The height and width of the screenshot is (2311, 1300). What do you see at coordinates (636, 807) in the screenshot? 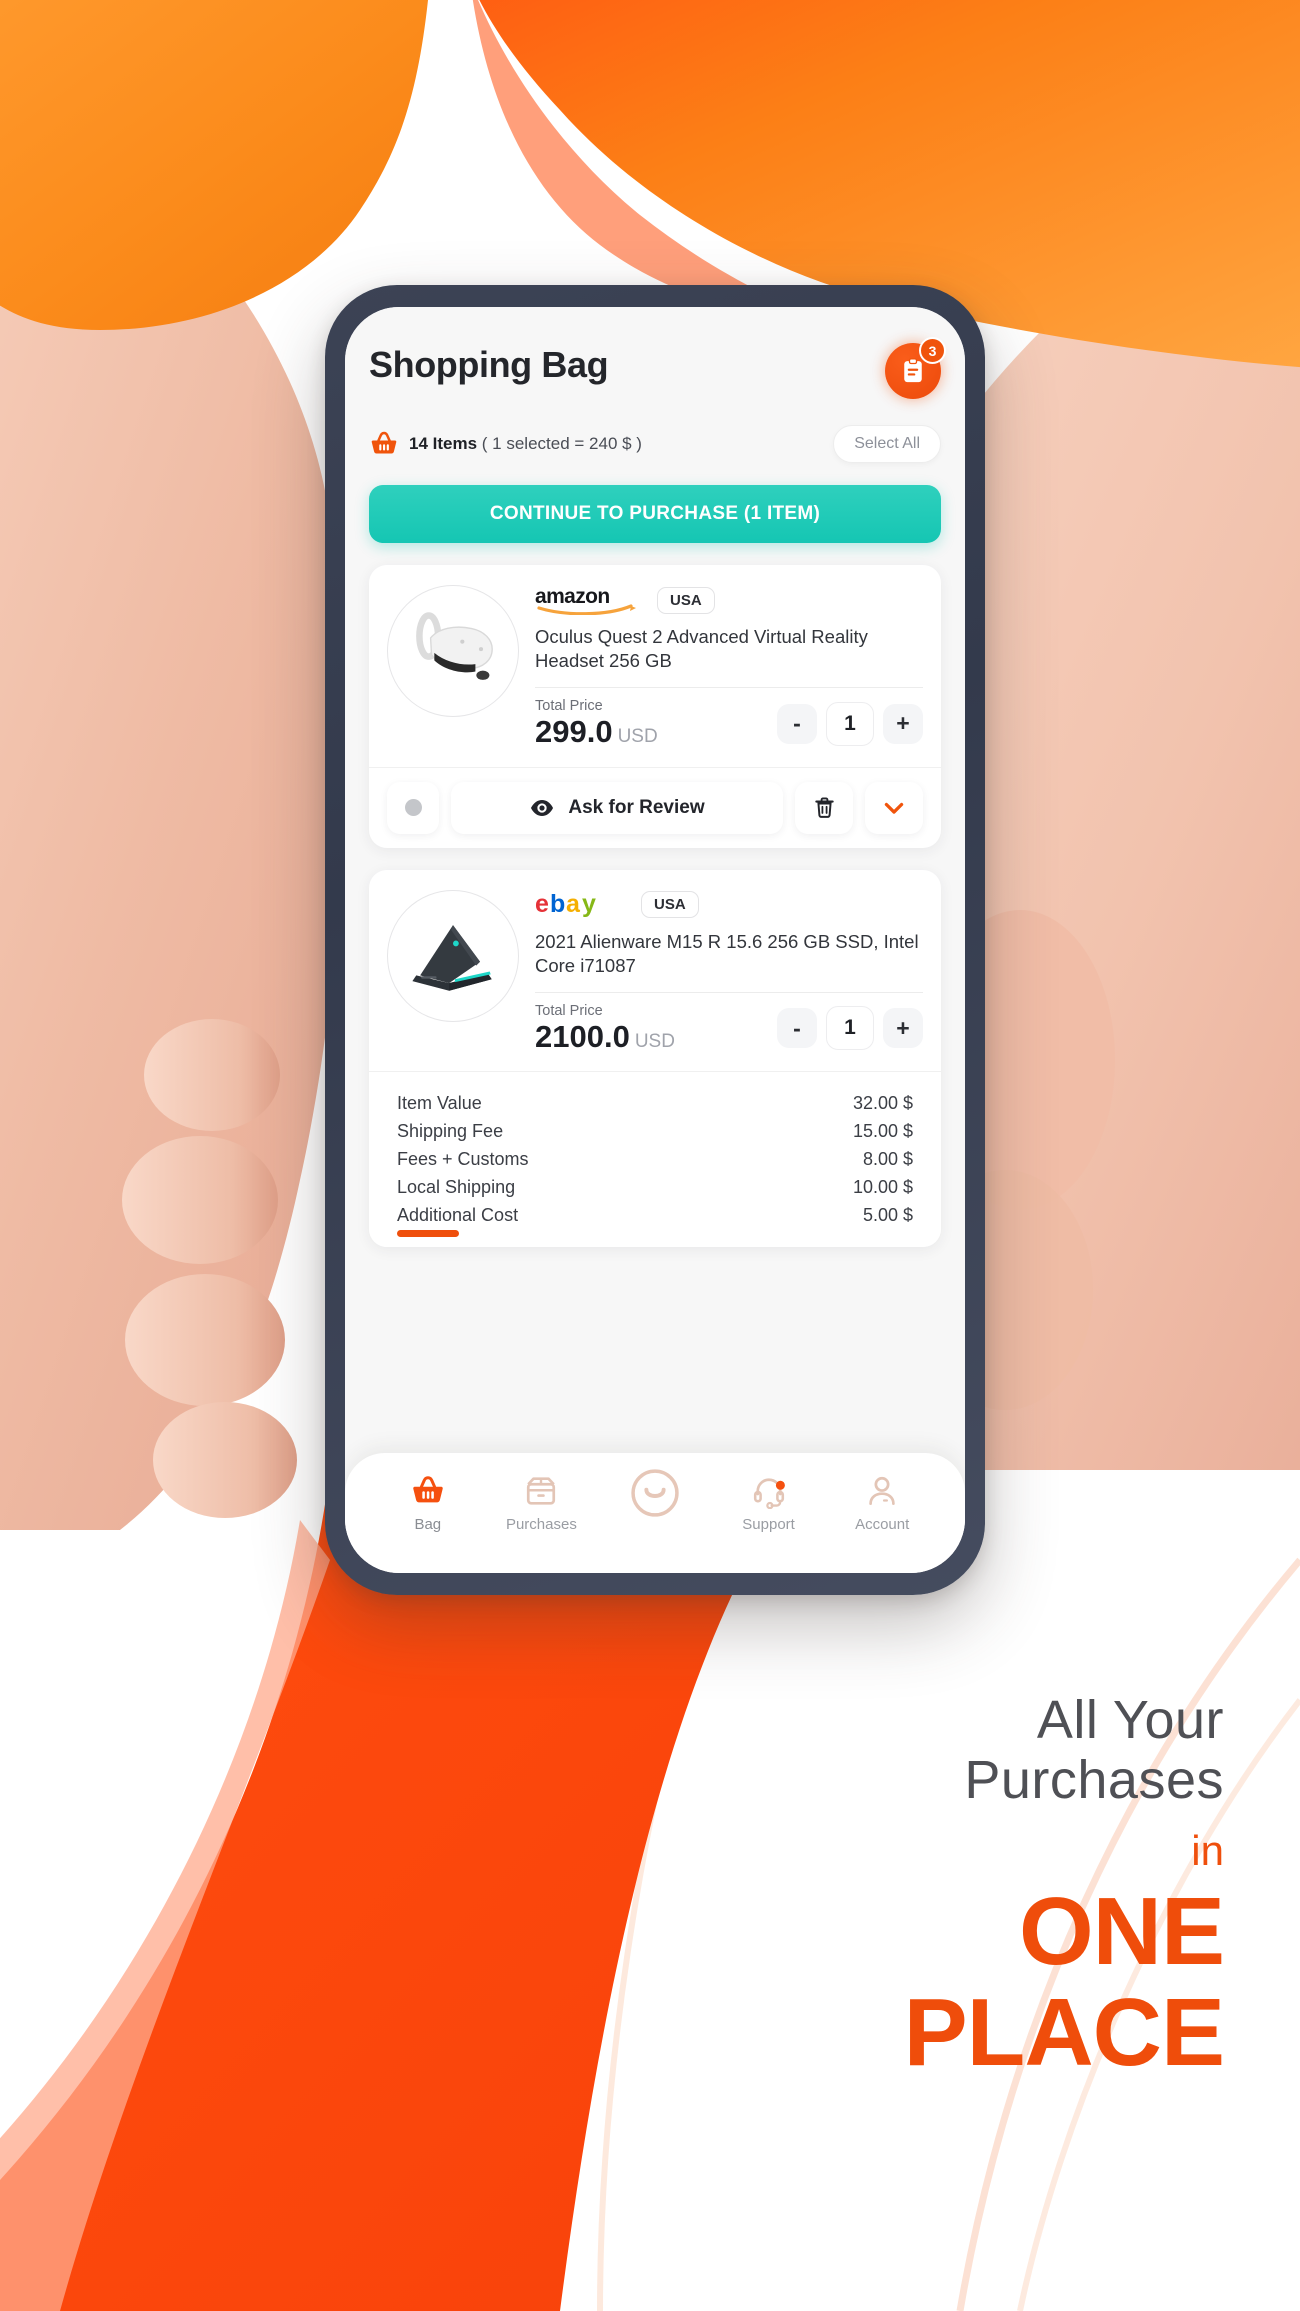
I see `ask-for-review-label: Ask for Review` at bounding box center [636, 807].